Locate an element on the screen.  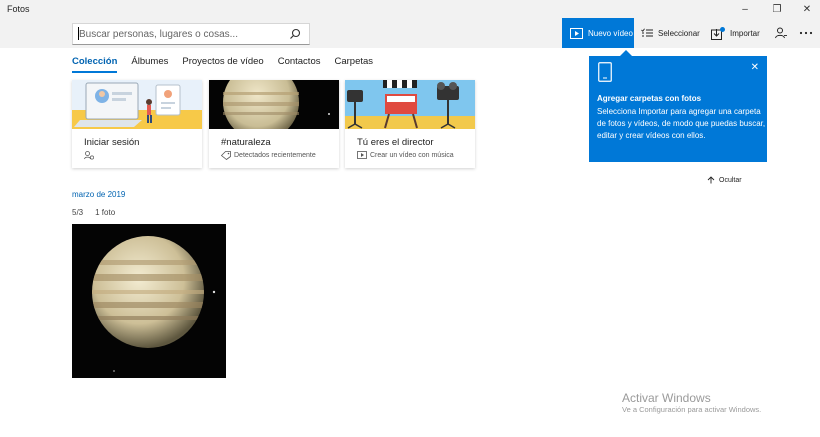
import-button: Importar is located at coordinates (735, 33).